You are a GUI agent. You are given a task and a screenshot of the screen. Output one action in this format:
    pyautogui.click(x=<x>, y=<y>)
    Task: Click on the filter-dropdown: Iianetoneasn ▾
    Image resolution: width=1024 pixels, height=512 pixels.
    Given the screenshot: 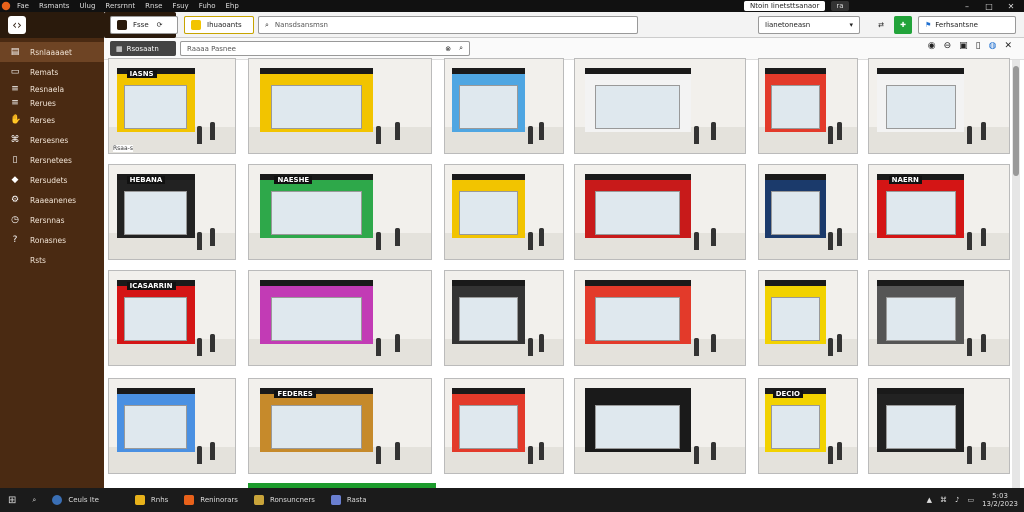 What is the action you would take?
    pyautogui.click(x=809, y=25)
    